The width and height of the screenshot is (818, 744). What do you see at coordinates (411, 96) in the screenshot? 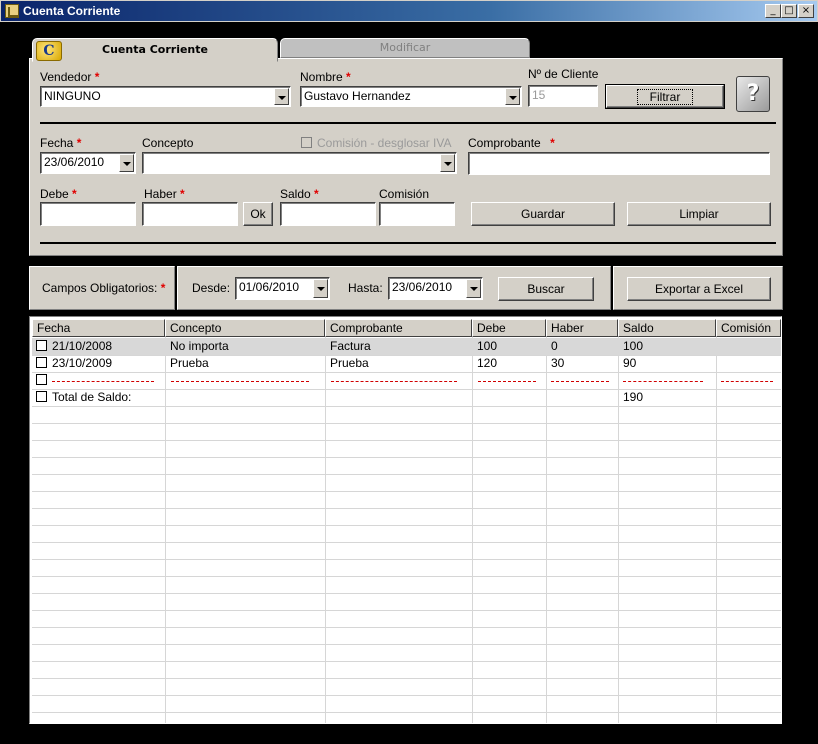
I see `nombre-combo: Gustavo Hernandez` at bounding box center [411, 96].